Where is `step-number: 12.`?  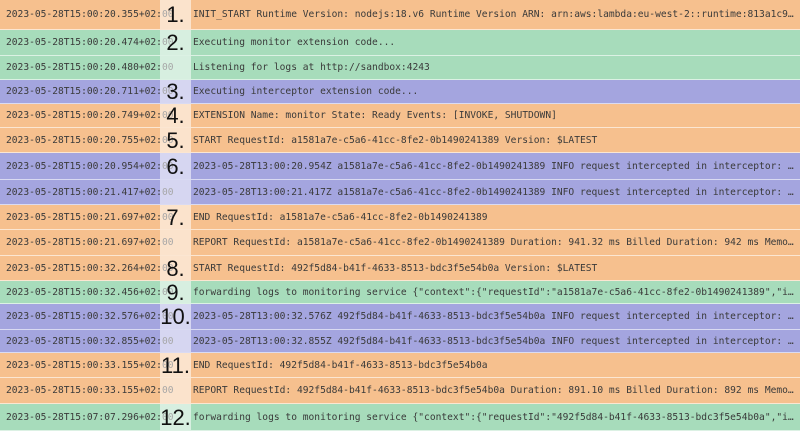
step-number: 12. is located at coordinates (175, 417).